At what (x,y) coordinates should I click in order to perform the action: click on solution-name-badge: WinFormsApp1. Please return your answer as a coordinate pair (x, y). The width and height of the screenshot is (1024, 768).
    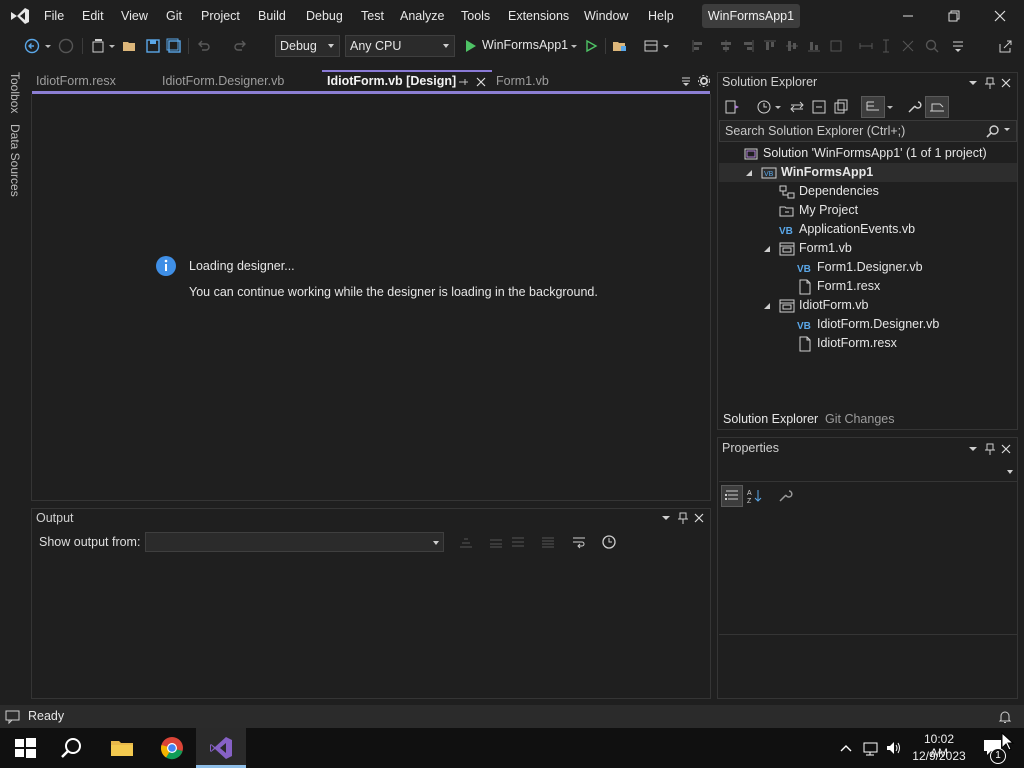
    Looking at the image, I should click on (751, 16).